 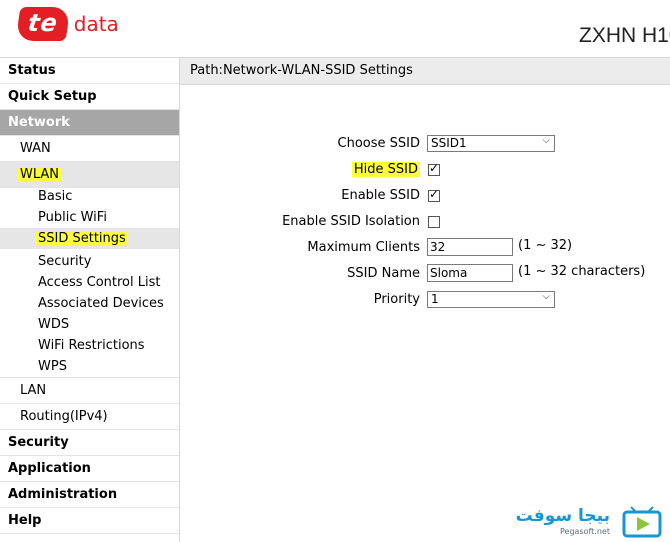 What do you see at coordinates (89, 391) in the screenshot?
I see `nav-lan: LAN` at bounding box center [89, 391].